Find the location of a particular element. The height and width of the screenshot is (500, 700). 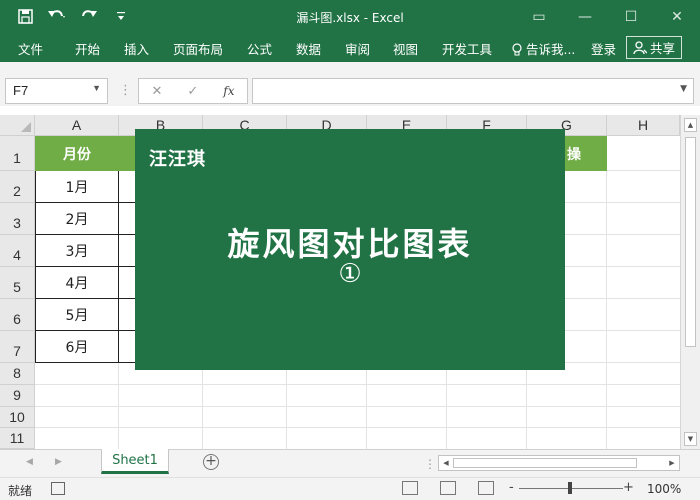

share-button: 共享 is located at coordinates (654, 47).